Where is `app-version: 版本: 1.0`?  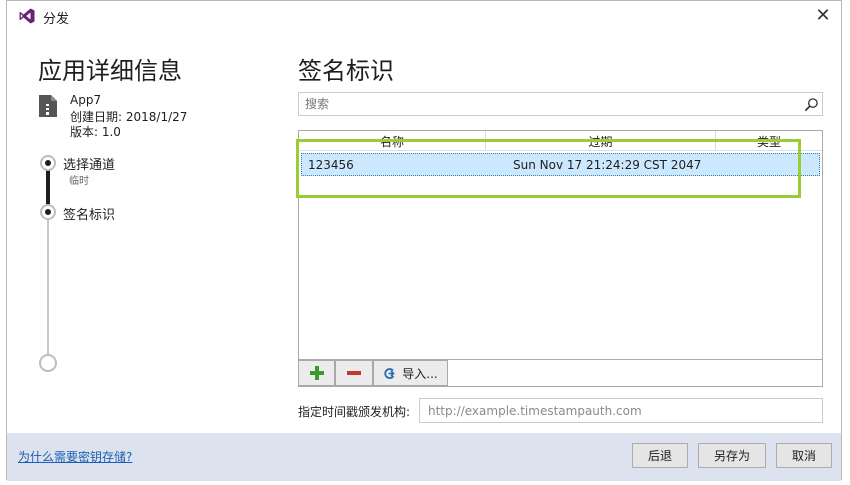 app-version: 版本: 1.0 is located at coordinates (95, 132).